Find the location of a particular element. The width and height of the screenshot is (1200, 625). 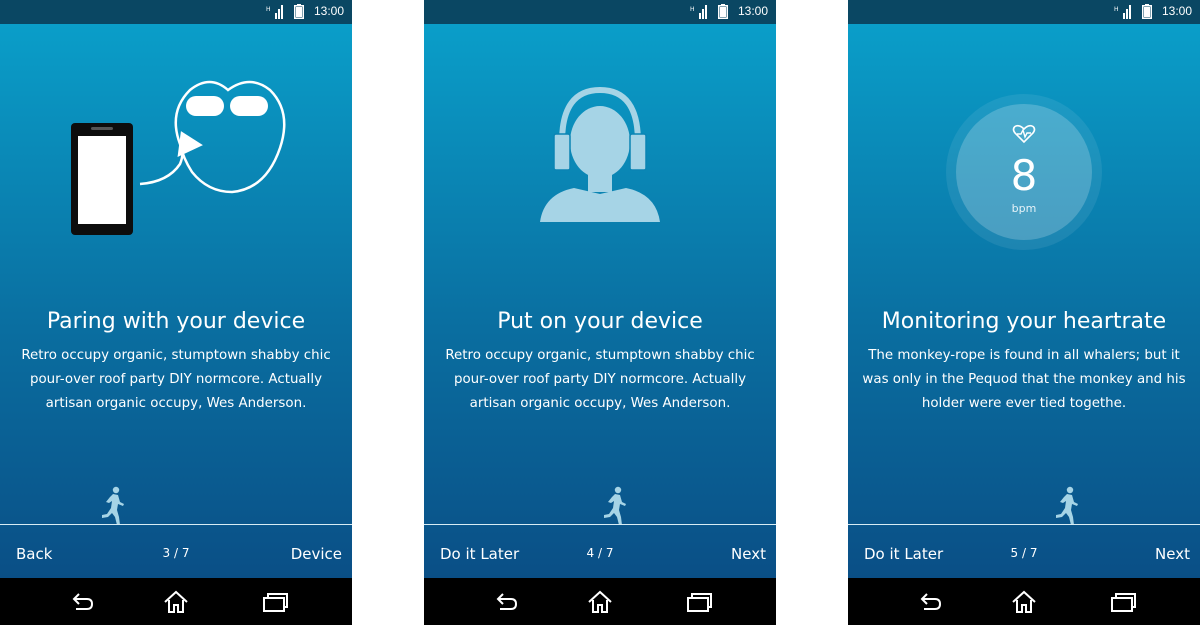

phone-pairing-illustration is located at coordinates (178, 157).